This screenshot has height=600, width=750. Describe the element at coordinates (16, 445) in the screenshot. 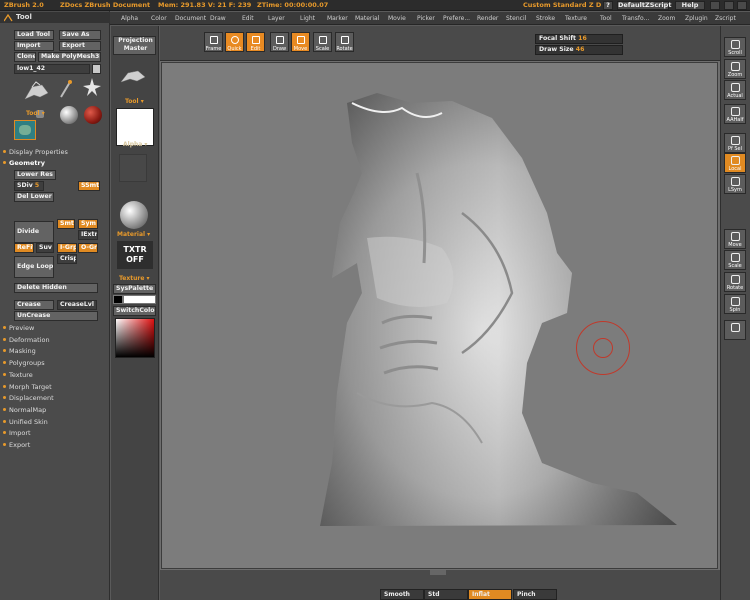

I see `section-export: Export` at that location.